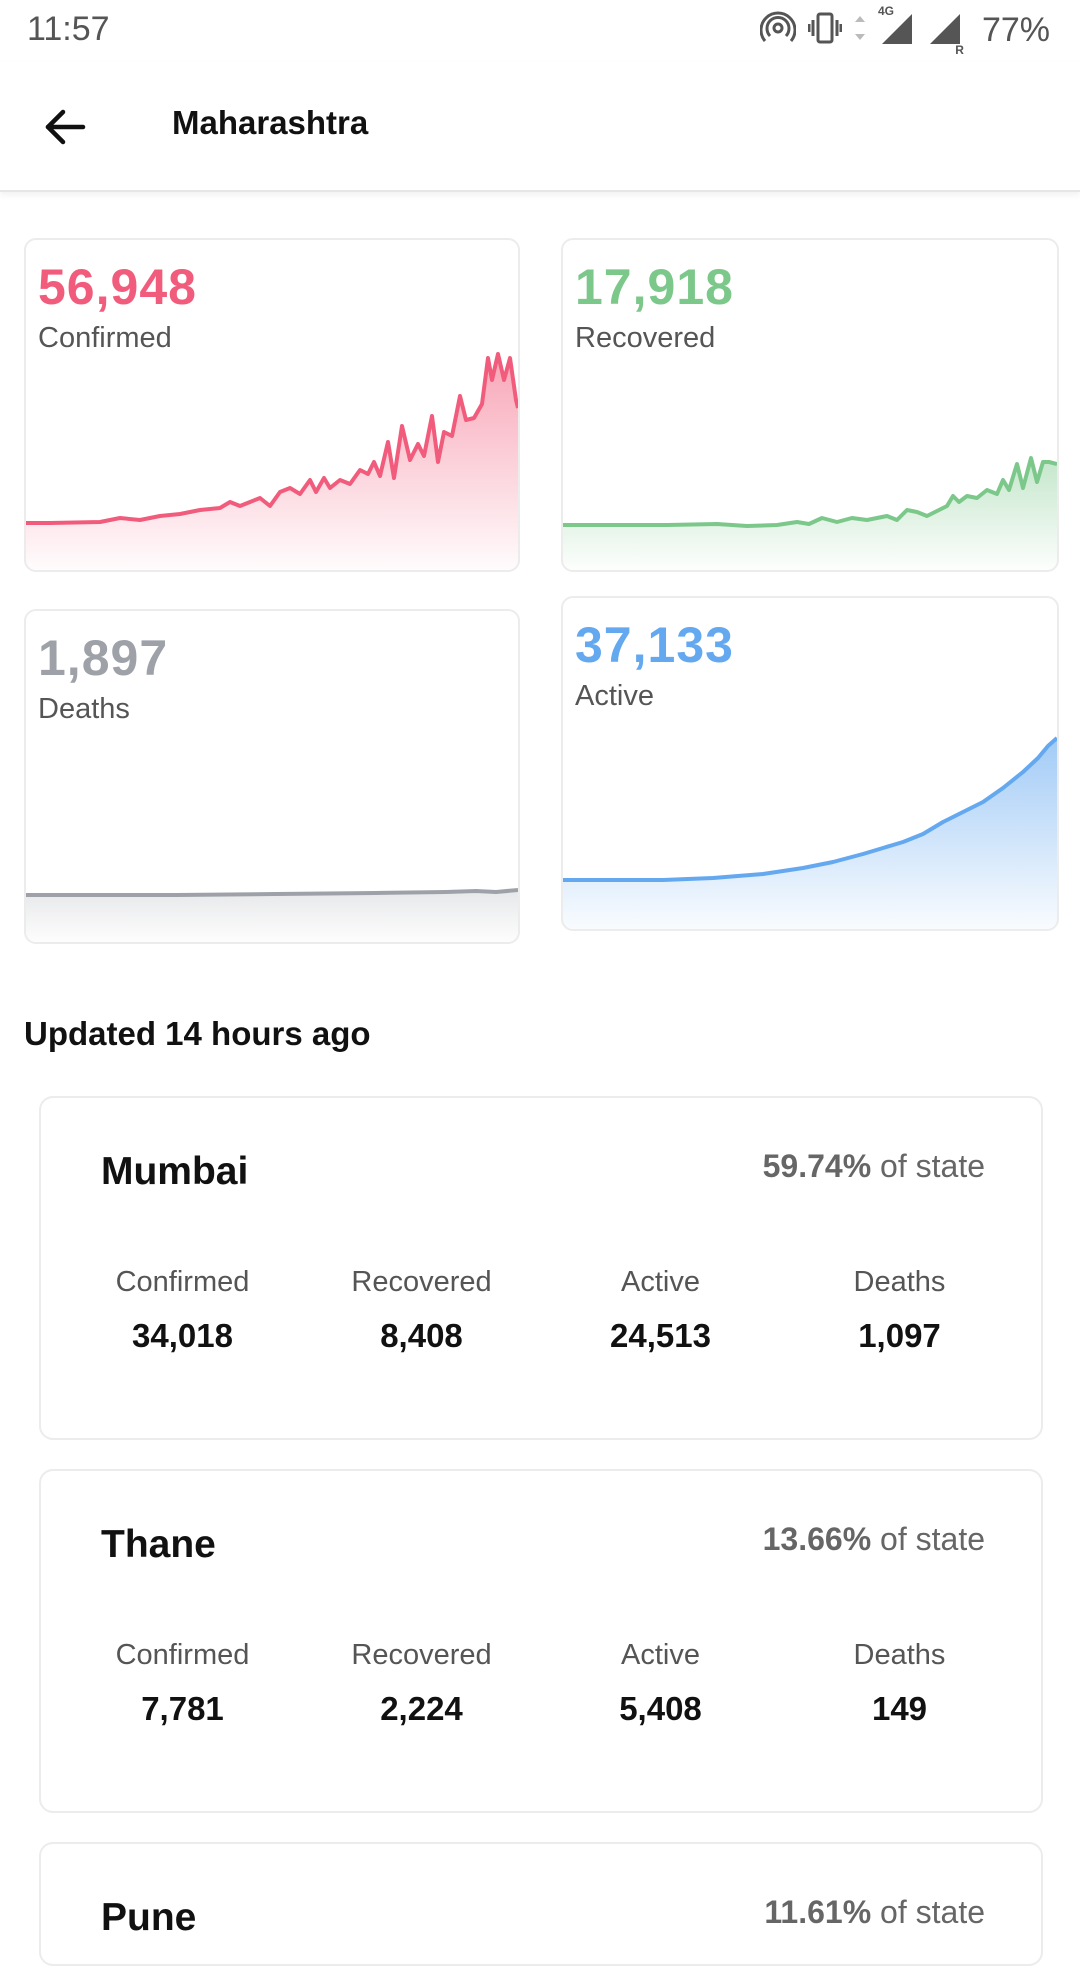 This screenshot has height=1966, width=1080. Describe the element at coordinates (1015, 29) in the screenshot. I see `battery-level: 77%` at that location.